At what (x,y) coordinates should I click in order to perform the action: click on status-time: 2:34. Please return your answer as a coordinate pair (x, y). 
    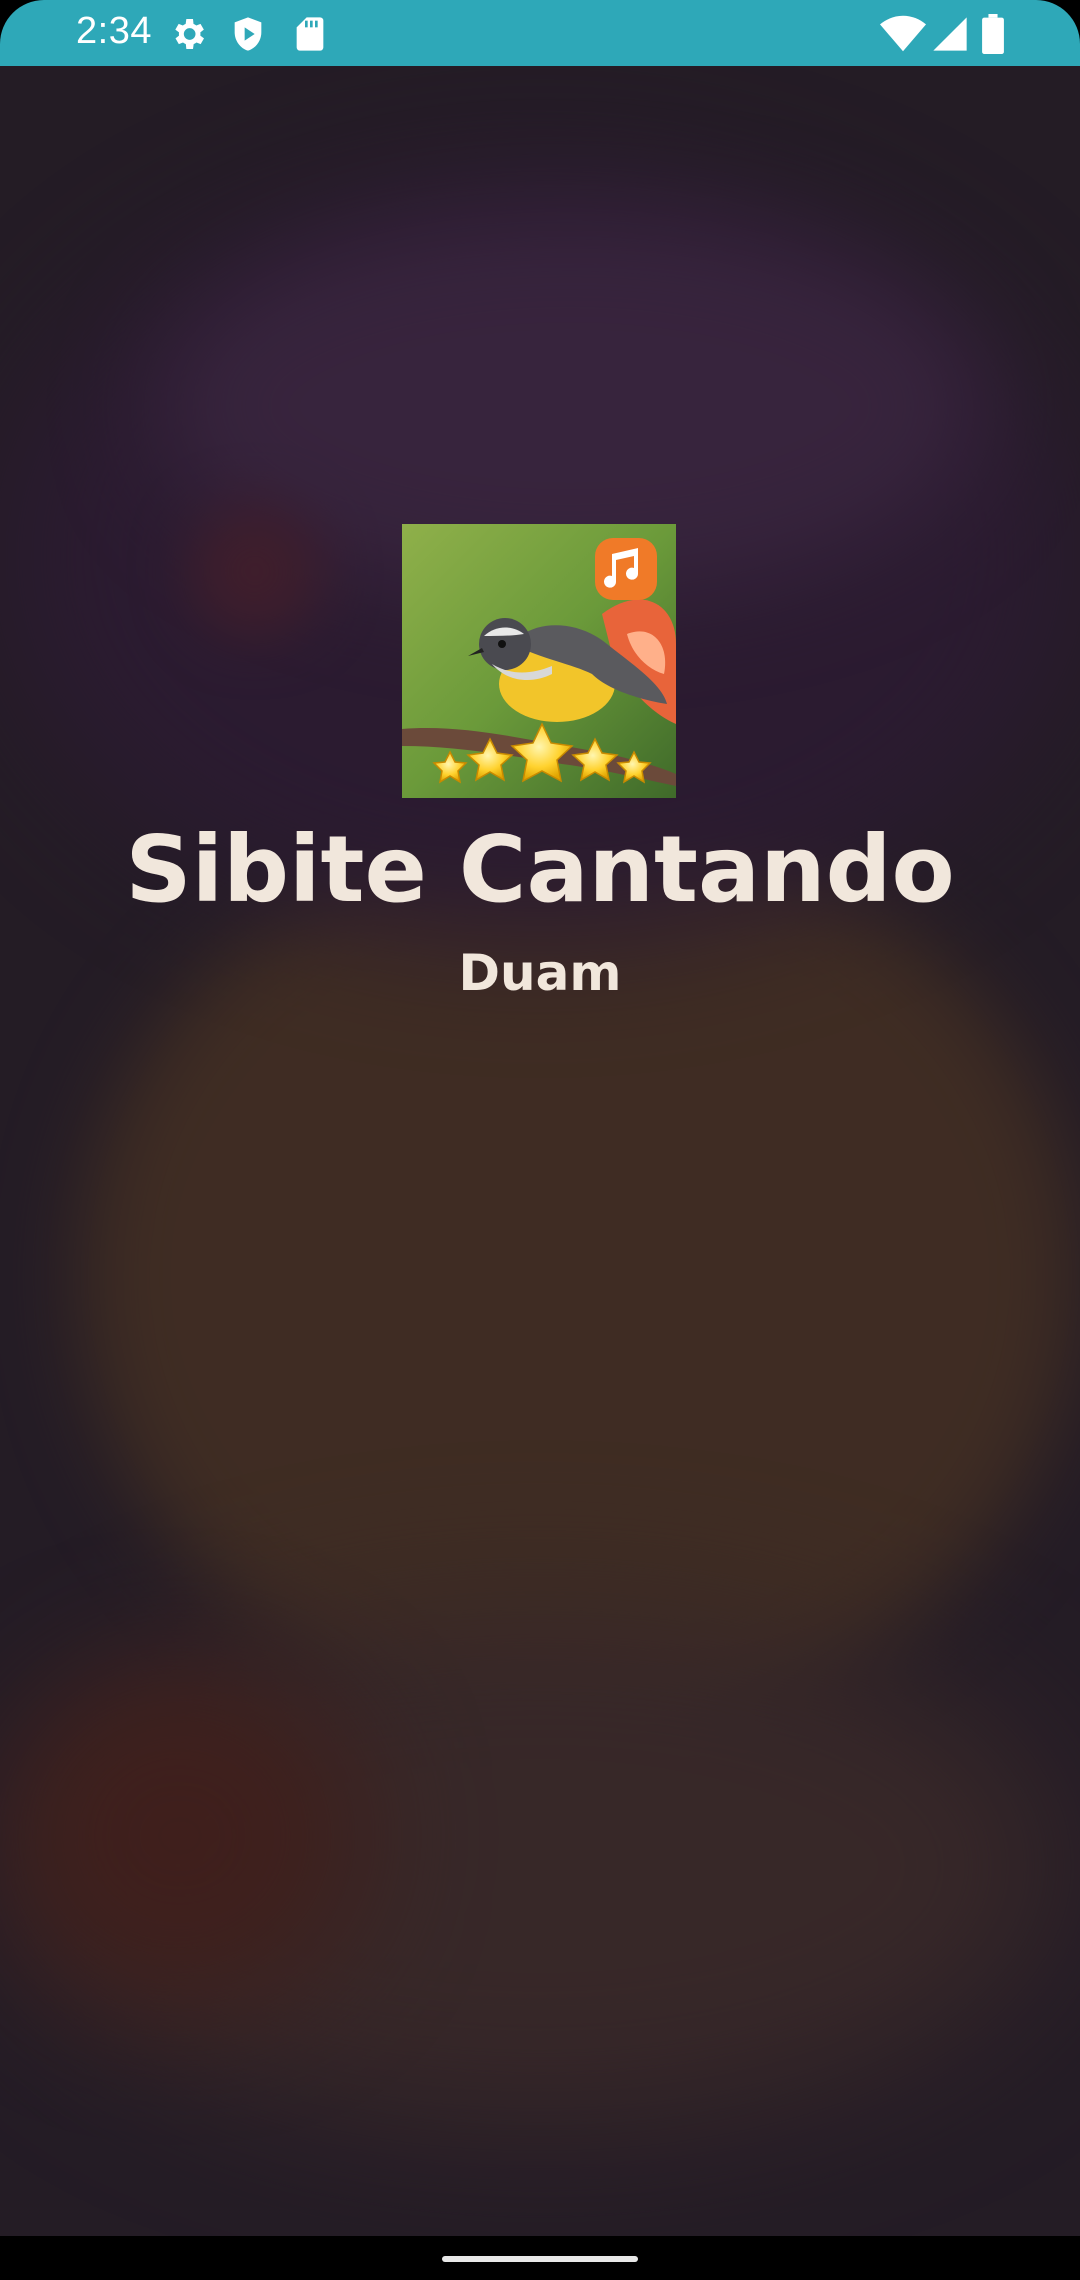
    Looking at the image, I should click on (114, 31).